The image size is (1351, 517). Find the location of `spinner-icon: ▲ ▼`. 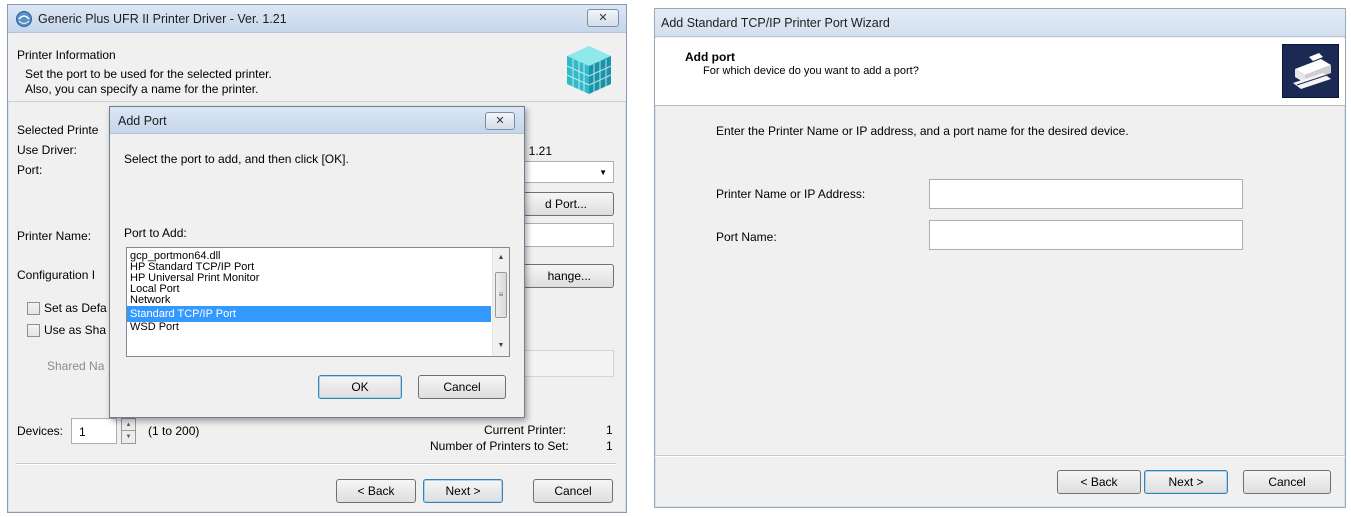

spinner-icon: ▲ ▼ is located at coordinates (128, 431).